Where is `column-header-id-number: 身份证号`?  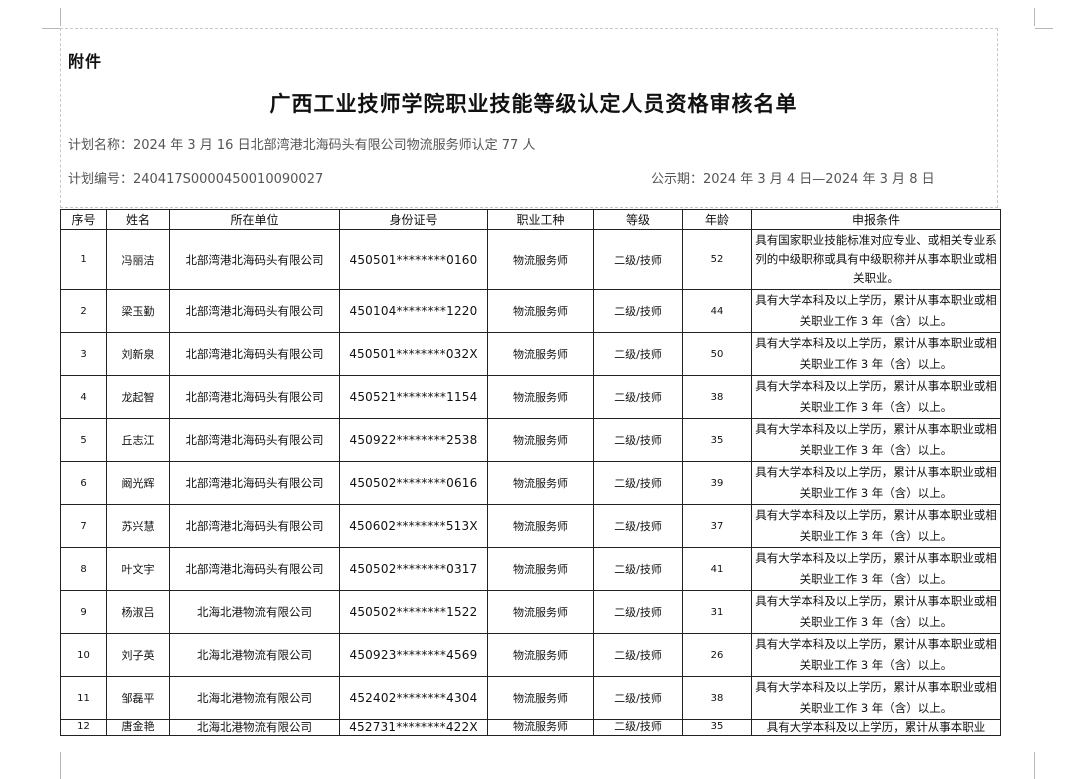 column-header-id-number: 身份证号 is located at coordinates (413, 219).